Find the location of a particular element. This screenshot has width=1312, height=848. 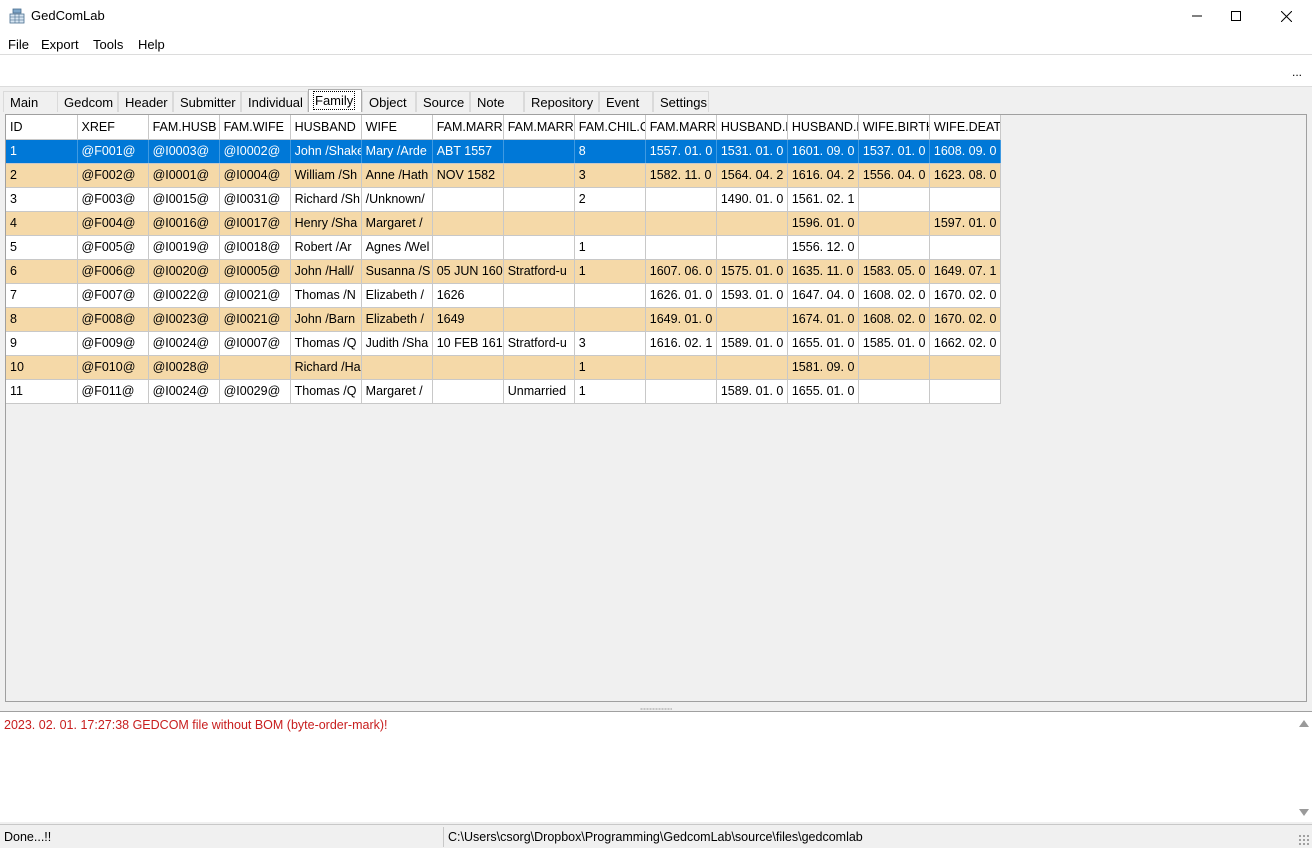

resize-grip-icon is located at coordinates (1304, 840).